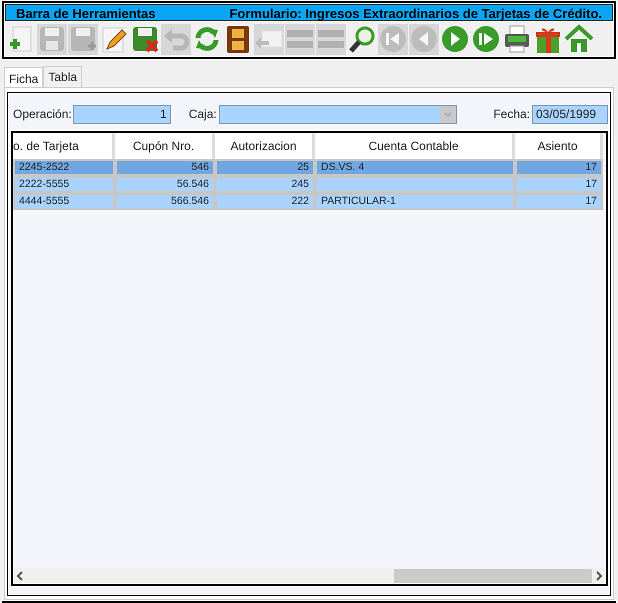 This screenshot has height=603, width=618. What do you see at coordinates (517, 39) in the screenshot?
I see `printer-icon` at bounding box center [517, 39].